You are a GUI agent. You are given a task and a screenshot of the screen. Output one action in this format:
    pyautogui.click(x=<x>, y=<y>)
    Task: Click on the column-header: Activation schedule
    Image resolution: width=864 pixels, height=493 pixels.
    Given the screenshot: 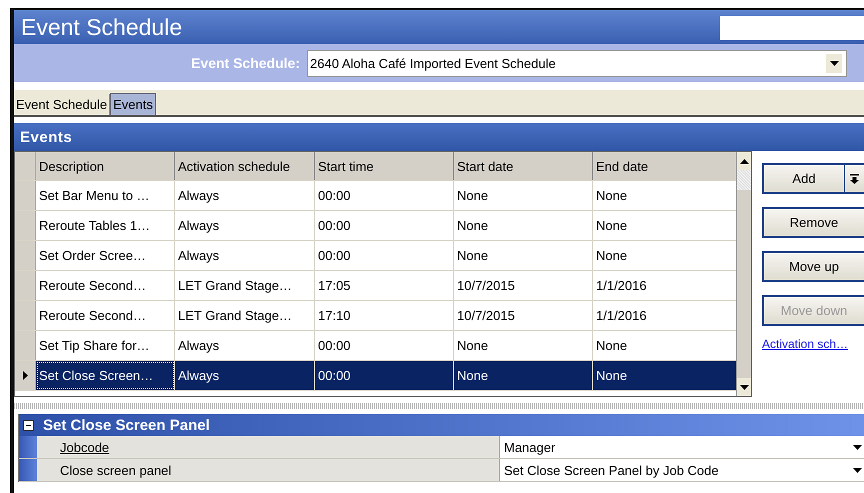 What is the action you would take?
    pyautogui.click(x=245, y=166)
    